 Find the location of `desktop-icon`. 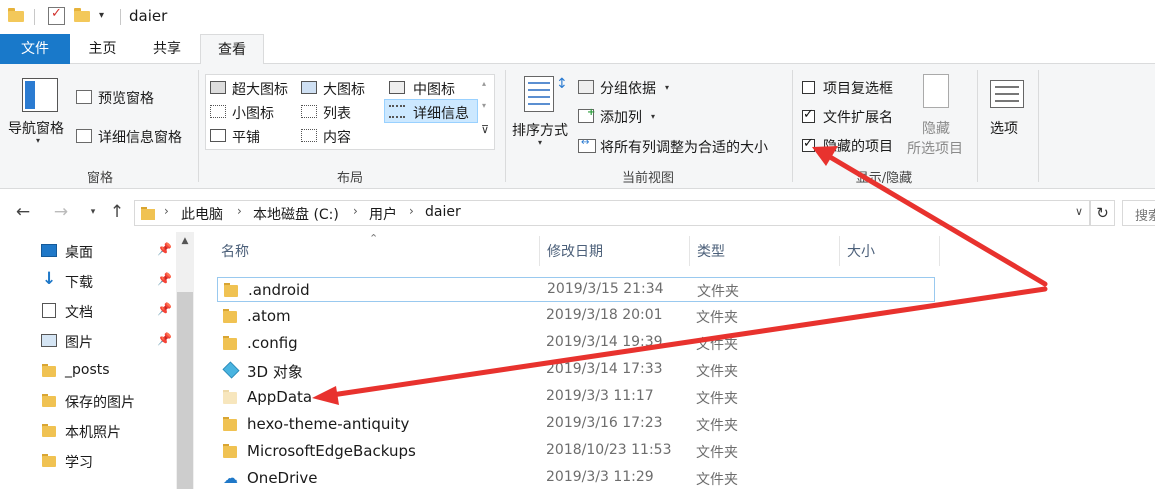

desktop-icon is located at coordinates (49, 250).